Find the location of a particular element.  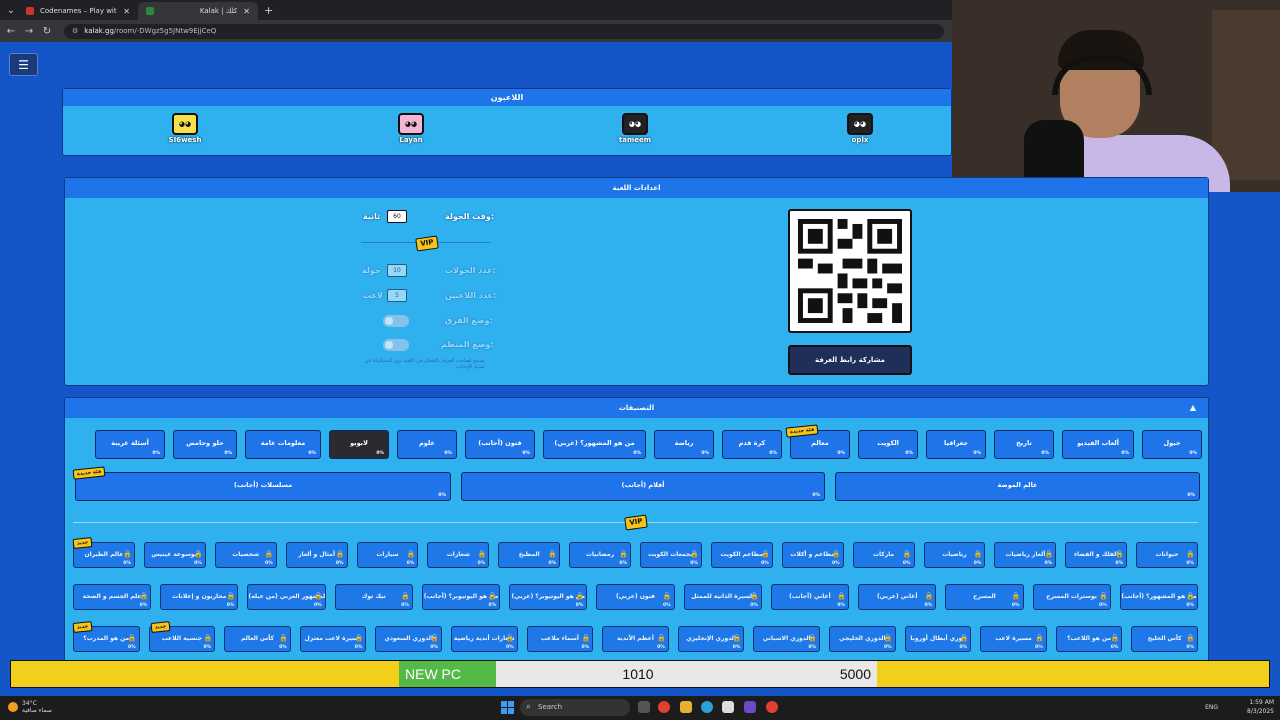

vip-category-button: سيارات 🔒 0% is located at coordinates (387, 555).